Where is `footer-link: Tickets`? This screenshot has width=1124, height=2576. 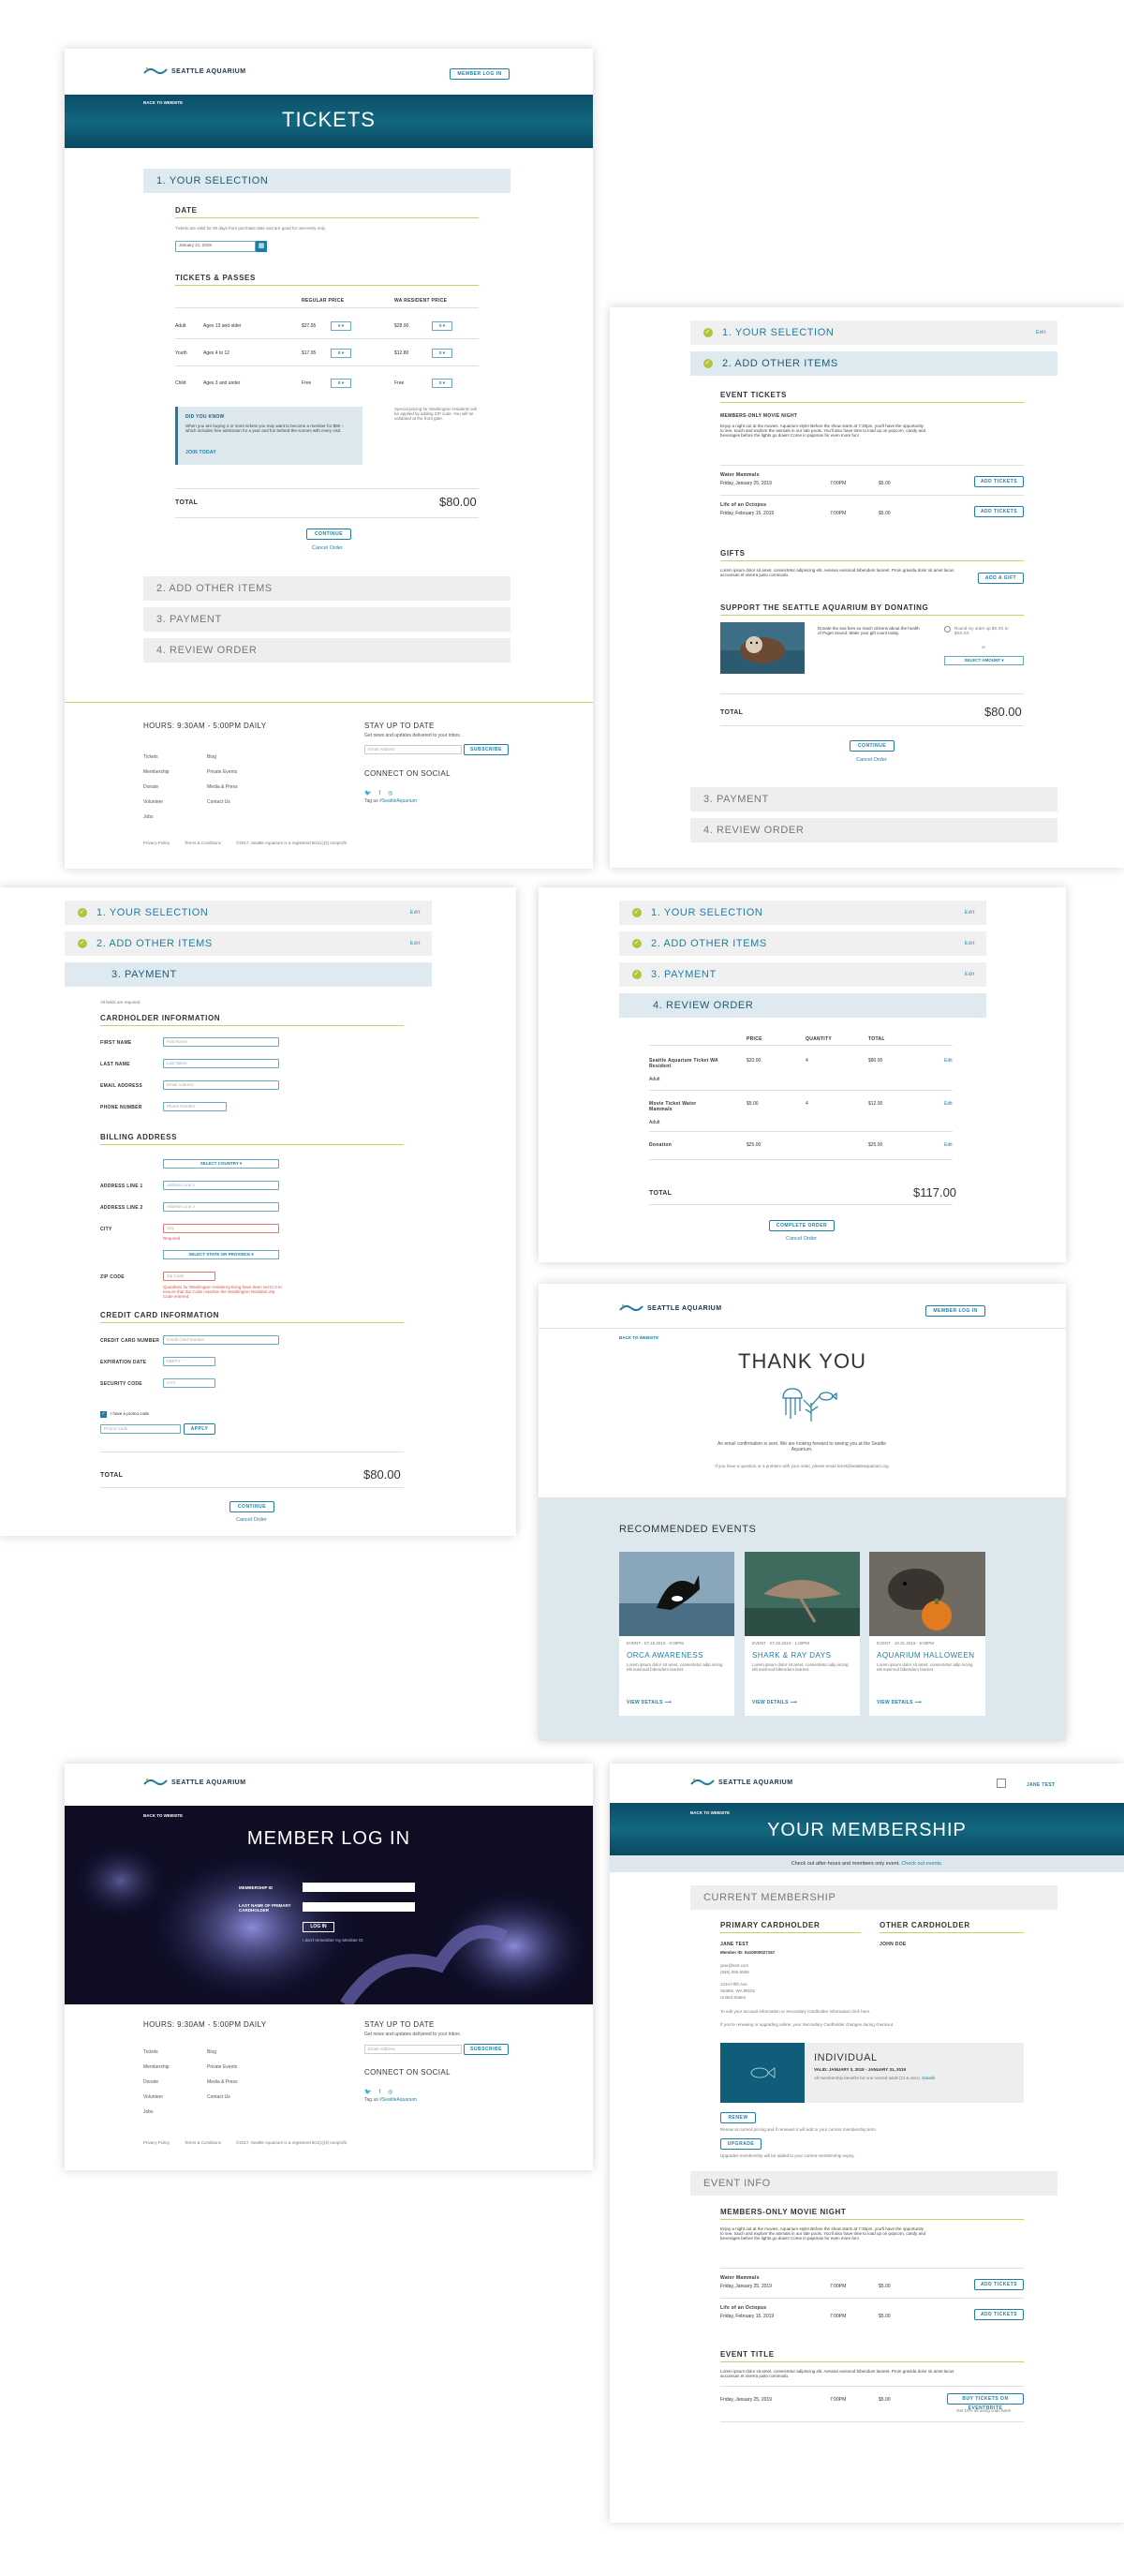 footer-link: Tickets is located at coordinates (156, 757).